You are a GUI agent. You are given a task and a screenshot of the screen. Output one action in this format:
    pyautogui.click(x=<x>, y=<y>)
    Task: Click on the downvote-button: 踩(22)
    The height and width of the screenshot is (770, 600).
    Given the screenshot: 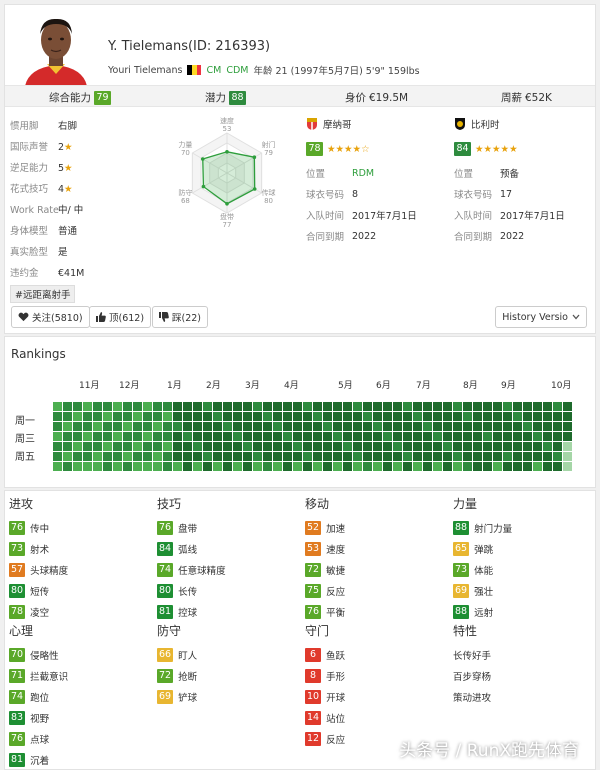 What is the action you would take?
    pyautogui.click(x=180, y=317)
    